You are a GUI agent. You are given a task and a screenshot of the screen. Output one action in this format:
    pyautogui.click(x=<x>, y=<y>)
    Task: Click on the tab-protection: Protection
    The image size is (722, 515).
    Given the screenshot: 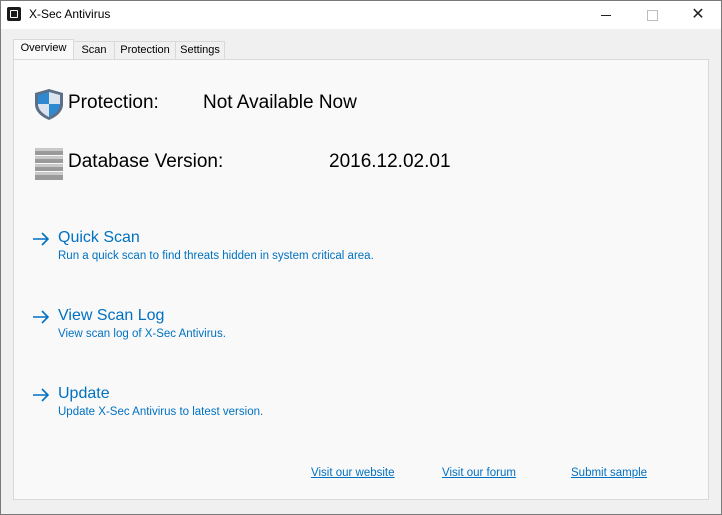 What is the action you would take?
    pyautogui.click(x=145, y=50)
    